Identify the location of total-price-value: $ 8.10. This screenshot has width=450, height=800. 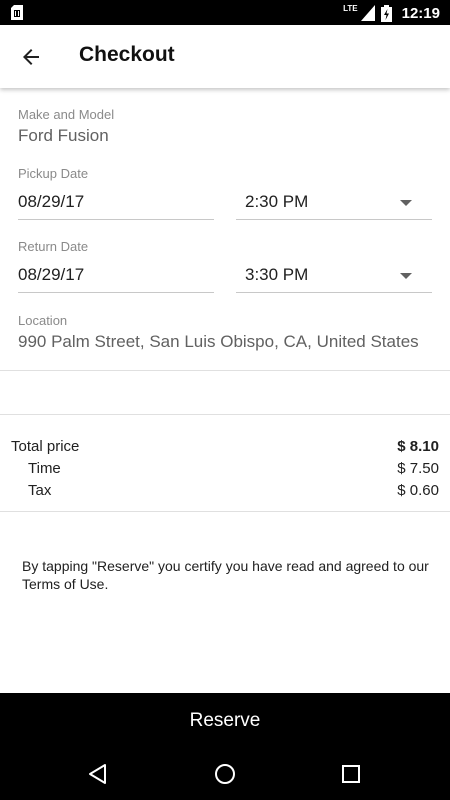
(418, 446).